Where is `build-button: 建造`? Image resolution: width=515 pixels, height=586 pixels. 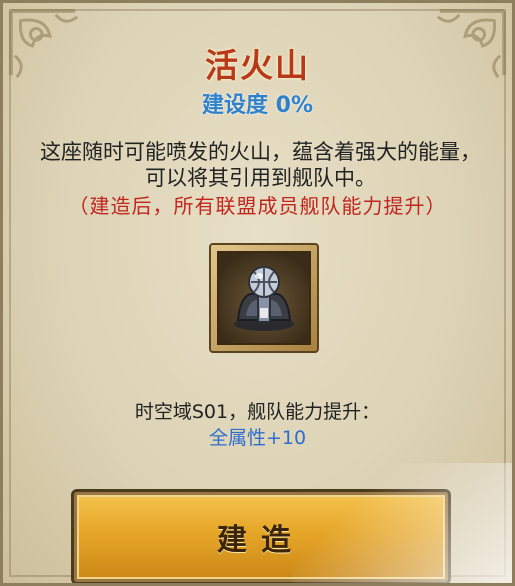
build-button: 建造 is located at coordinates (261, 536).